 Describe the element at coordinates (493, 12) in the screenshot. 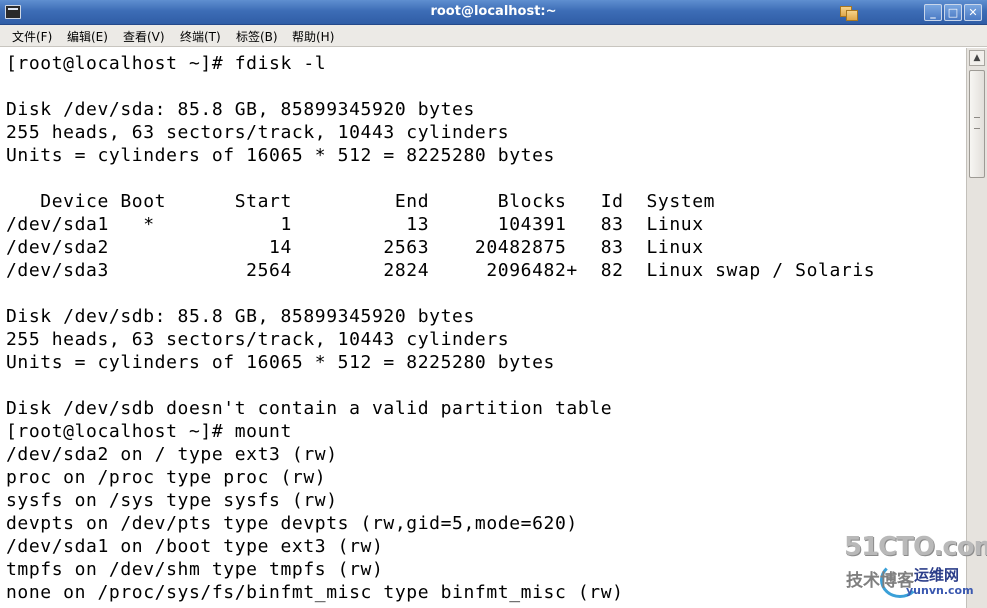

I see `title-bar: root@localhost:~ _ □ ✕` at that location.